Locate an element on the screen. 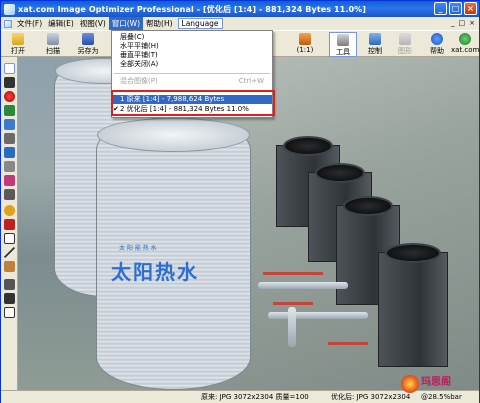  menu-item-blend-images: 混合图像(P) Ctrl+W is located at coordinates (192, 81).